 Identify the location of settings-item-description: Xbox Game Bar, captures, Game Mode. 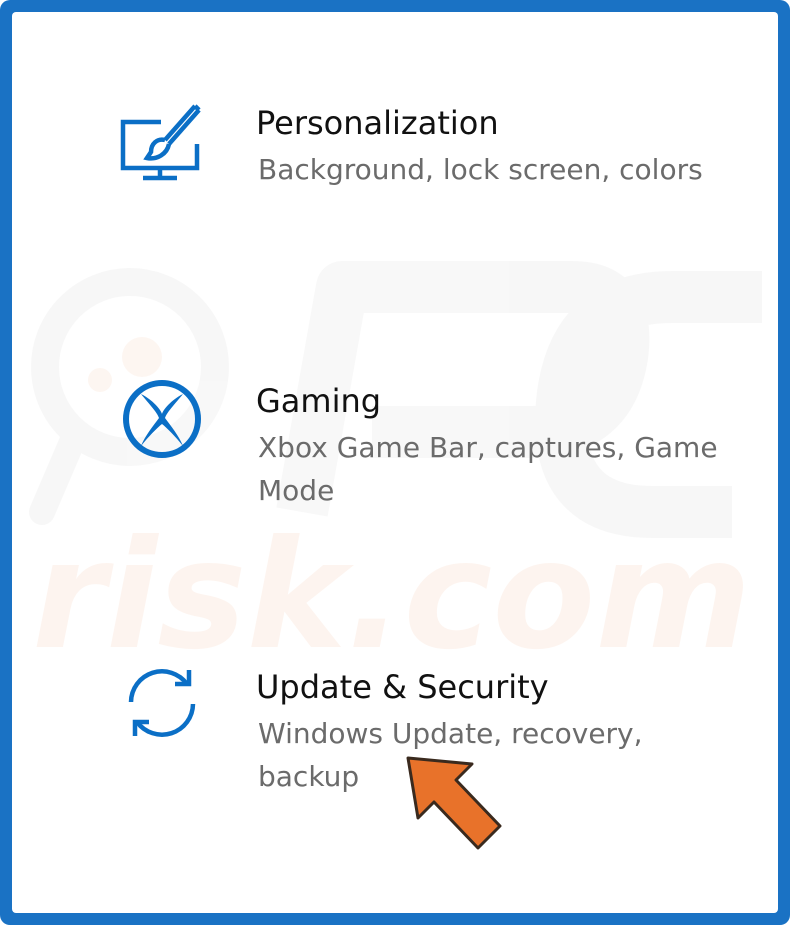
(488, 469).